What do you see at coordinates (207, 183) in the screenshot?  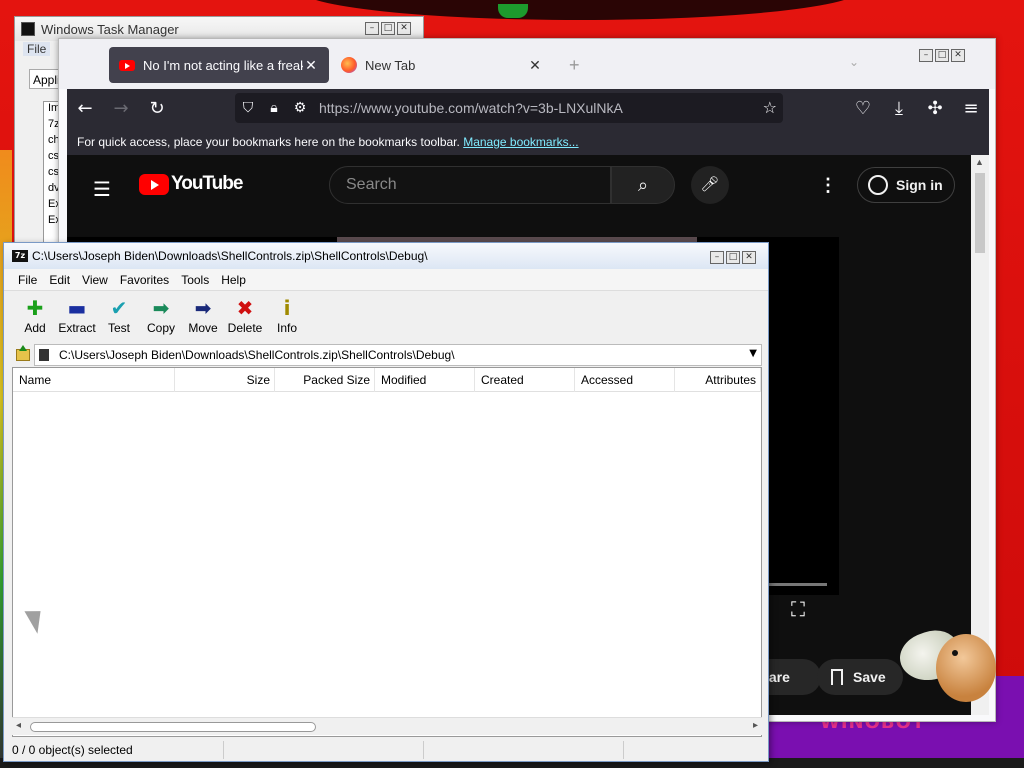 I see `youtube-logo-text: YouTube` at bounding box center [207, 183].